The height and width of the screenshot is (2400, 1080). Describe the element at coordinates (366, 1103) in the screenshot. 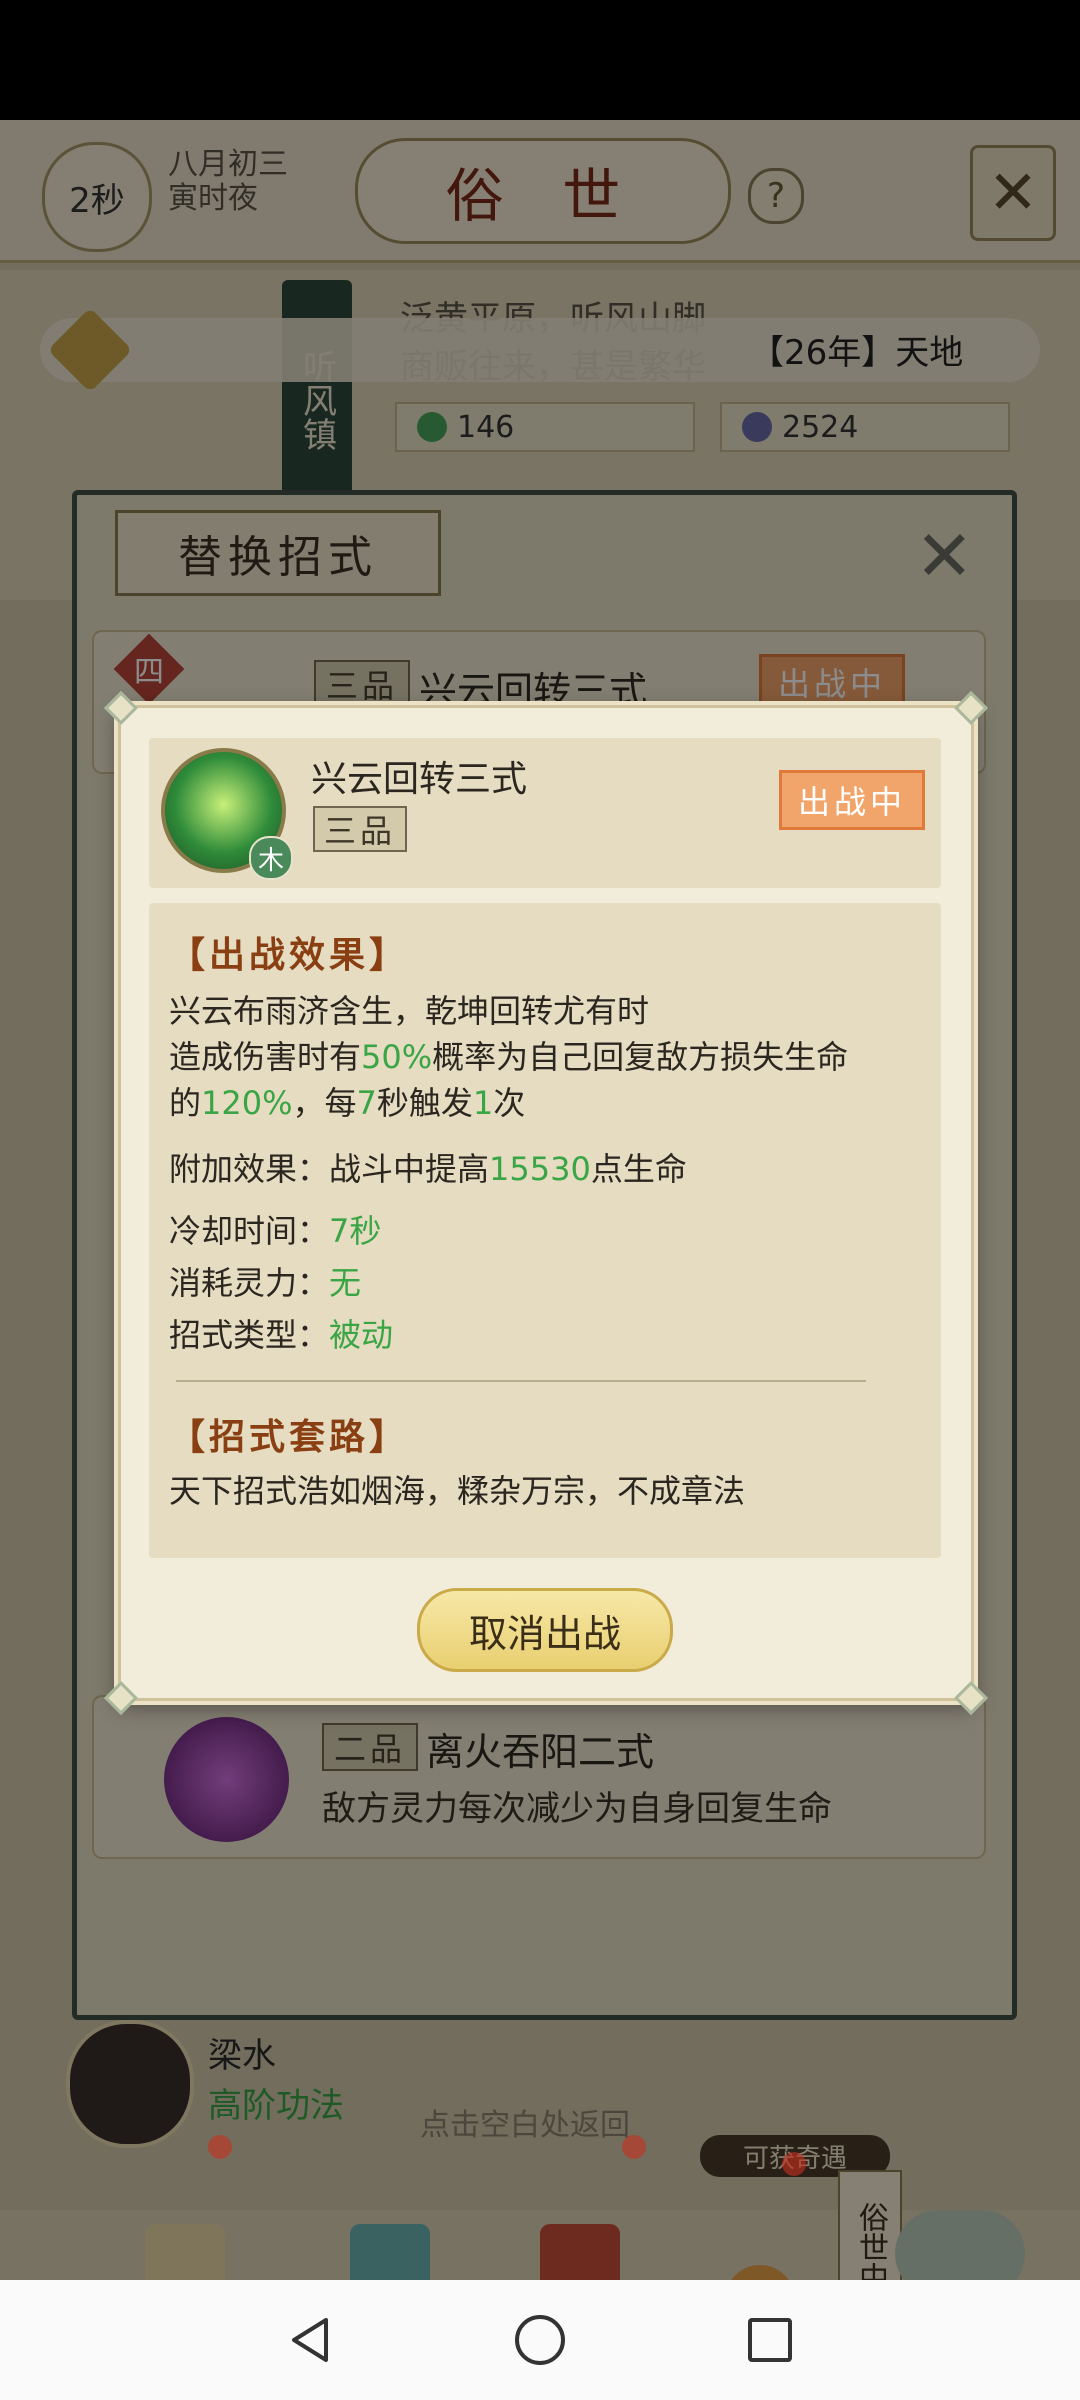

I see `highlight-value: 7` at that location.